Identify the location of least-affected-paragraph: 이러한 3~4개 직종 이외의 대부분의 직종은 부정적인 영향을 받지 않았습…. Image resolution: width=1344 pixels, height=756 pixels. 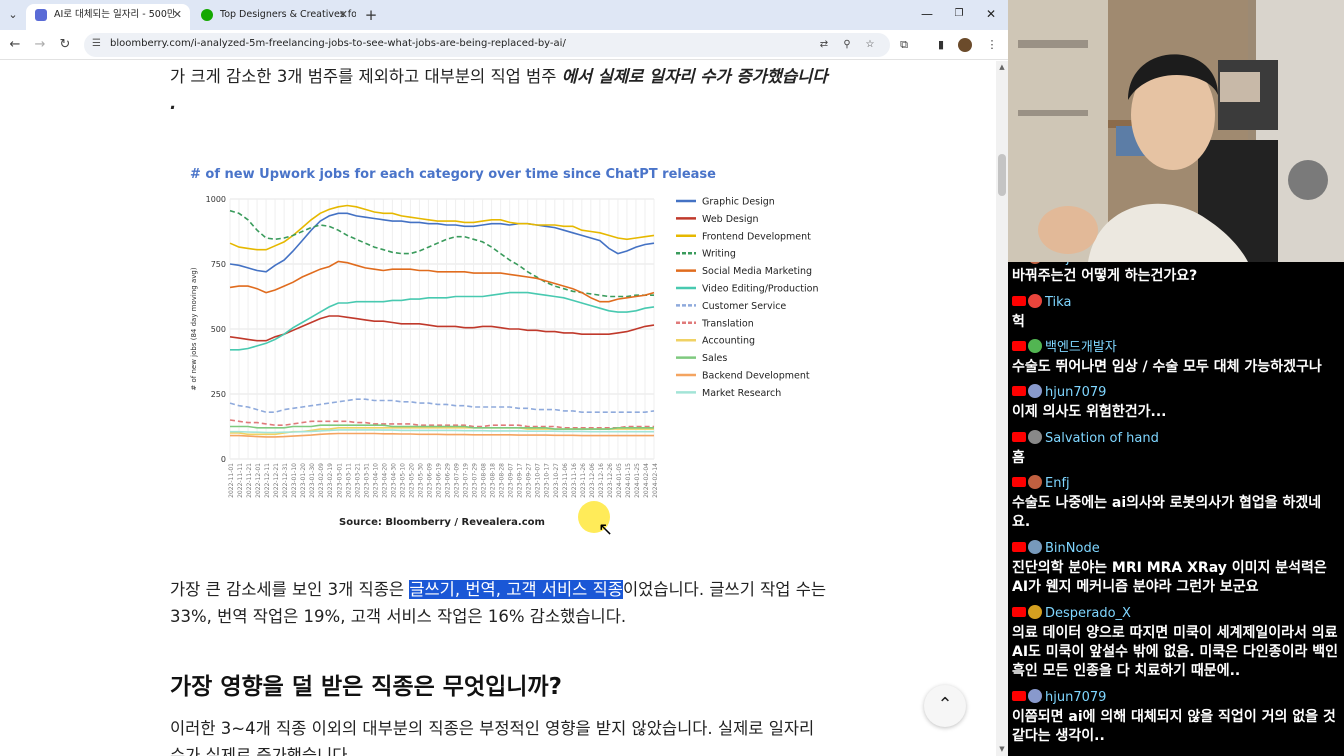
(492, 737).